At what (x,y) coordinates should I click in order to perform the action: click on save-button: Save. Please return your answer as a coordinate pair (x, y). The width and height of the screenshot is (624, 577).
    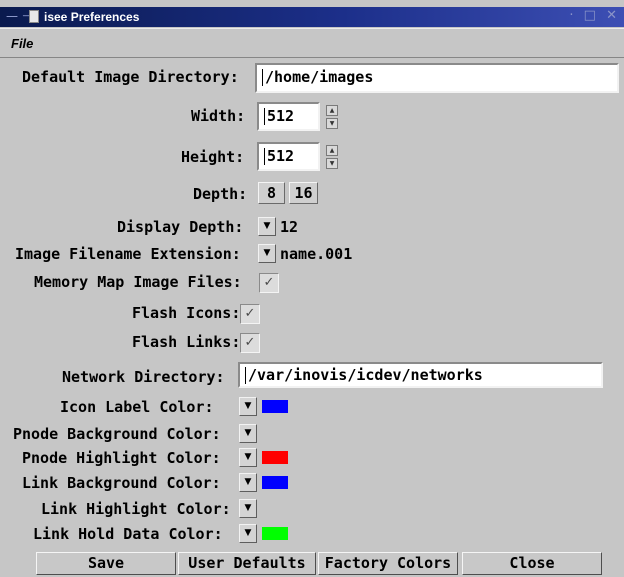
    Looking at the image, I should click on (106, 563).